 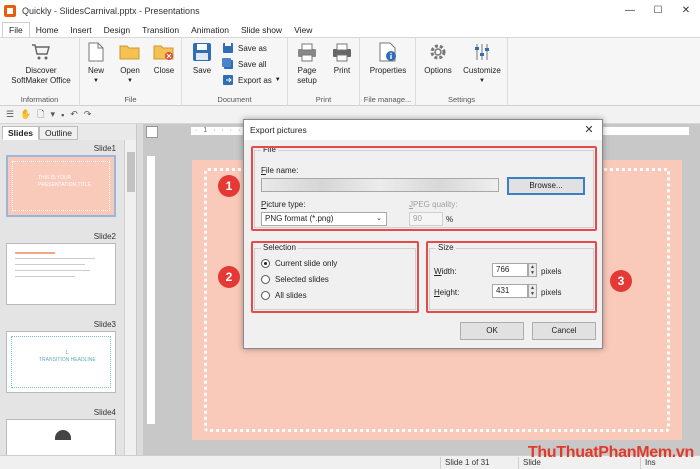 I want to click on thumb1-title: THIS IS YOUR PRESENTATION TITLE, so click(x=65, y=181).